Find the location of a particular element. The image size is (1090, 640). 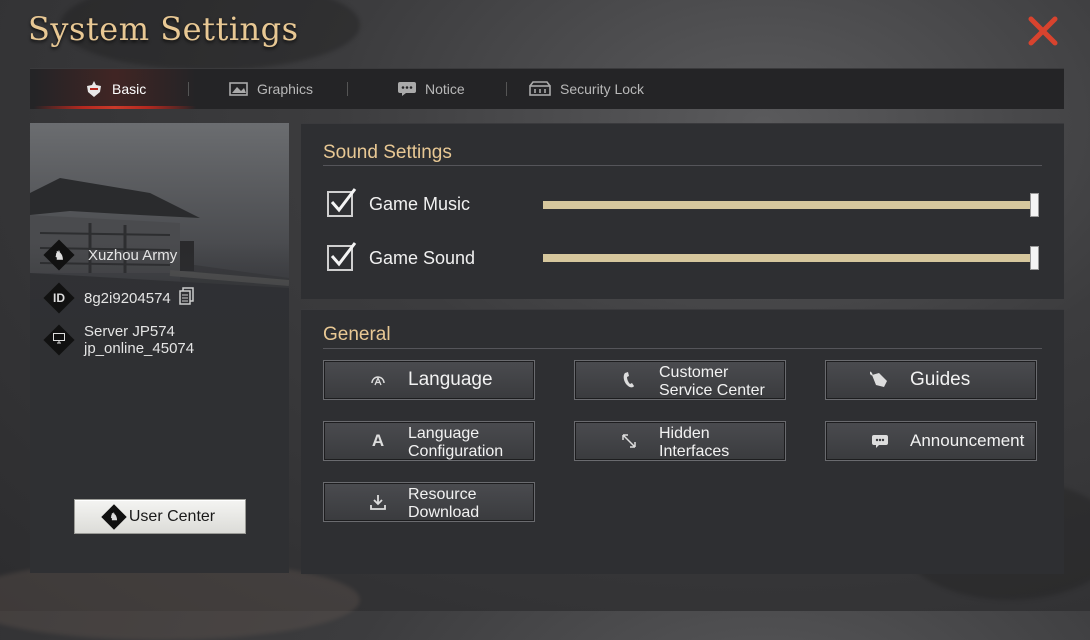

button-label: Guides is located at coordinates (940, 379).